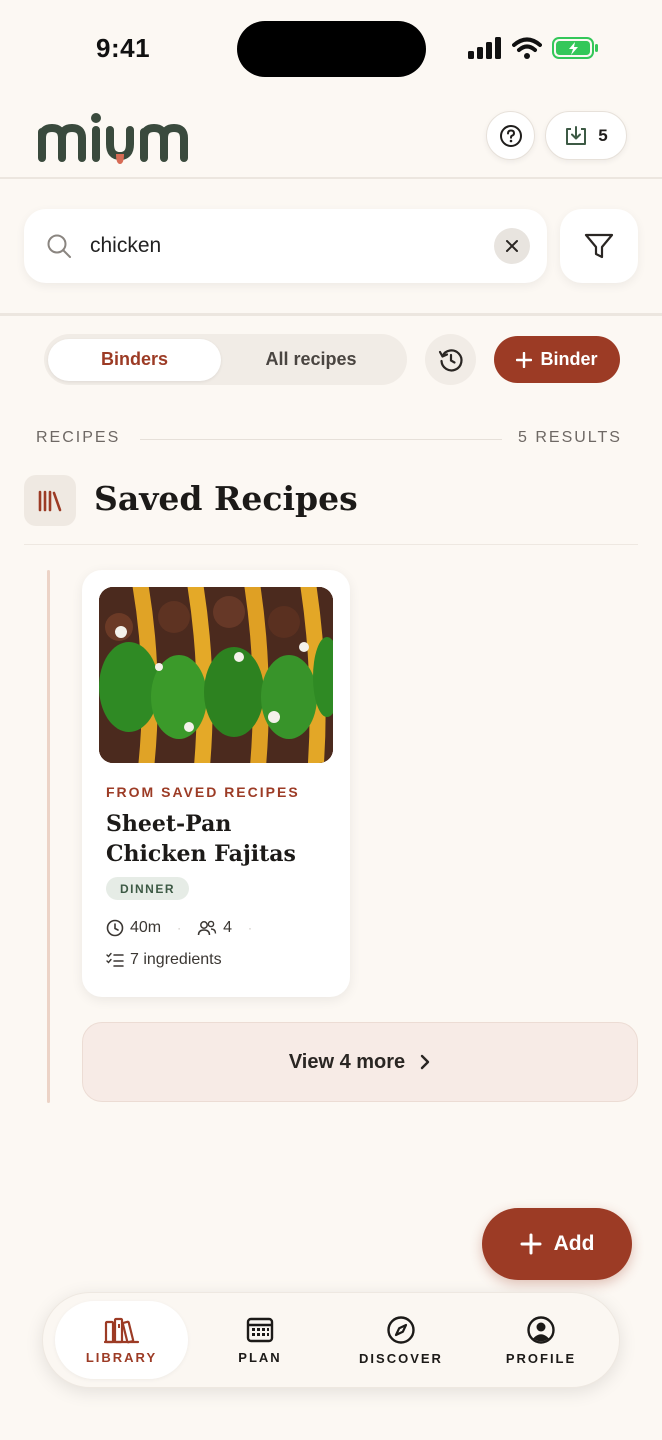 Image resolution: width=662 pixels, height=1440 pixels. I want to click on recipe-photo, so click(216, 675).